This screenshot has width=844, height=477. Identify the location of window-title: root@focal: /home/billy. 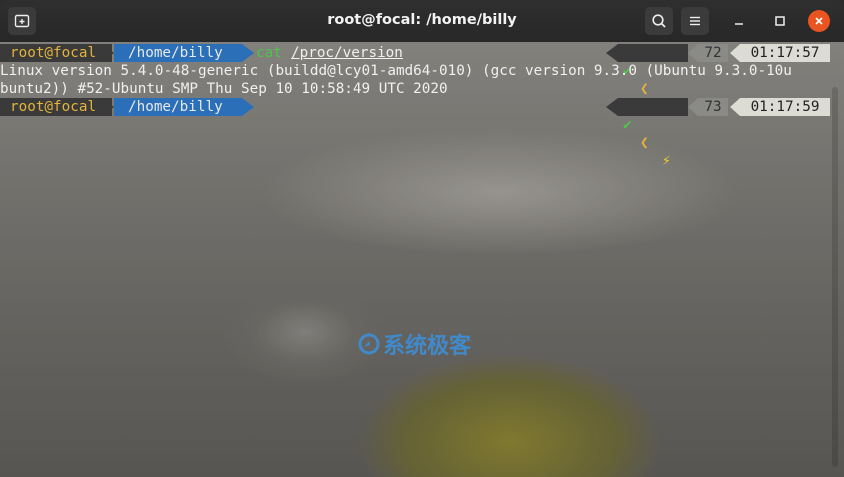
(422, 20).